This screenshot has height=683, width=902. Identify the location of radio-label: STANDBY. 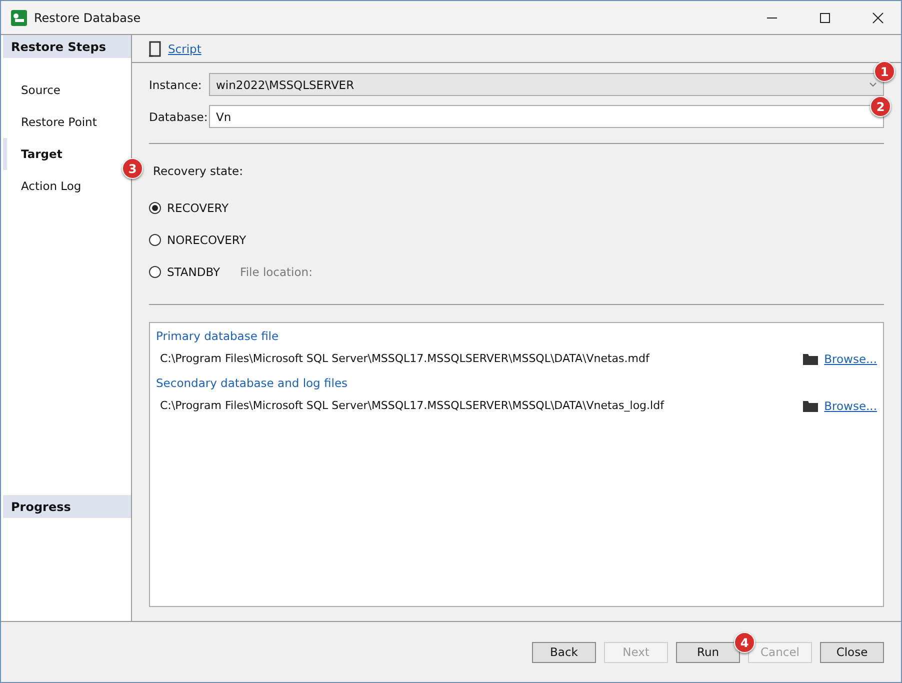
(193, 272).